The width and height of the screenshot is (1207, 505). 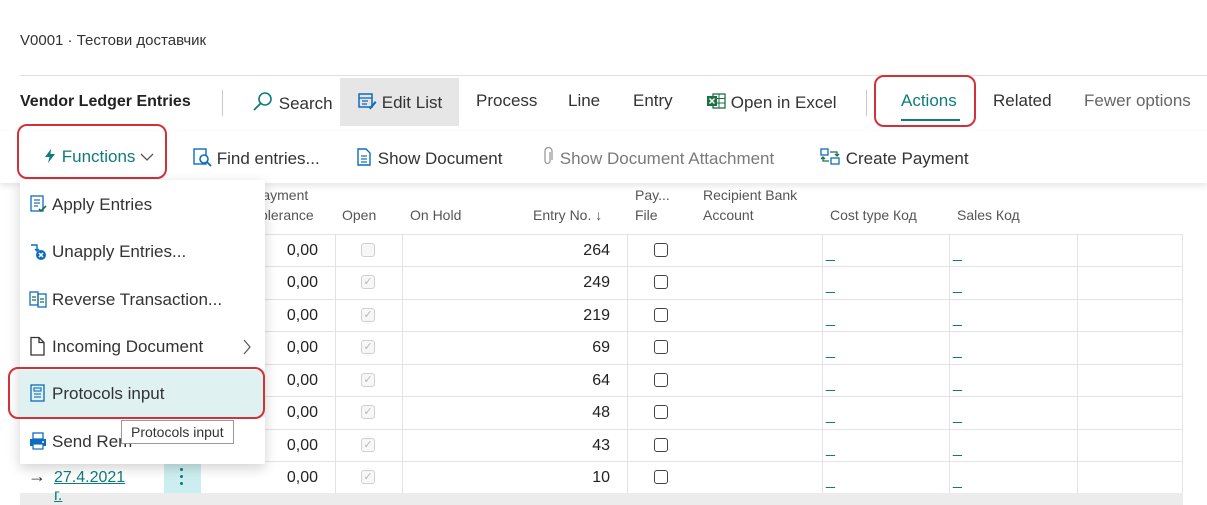 I want to click on tab-actions: Actions, so click(x=929, y=101).